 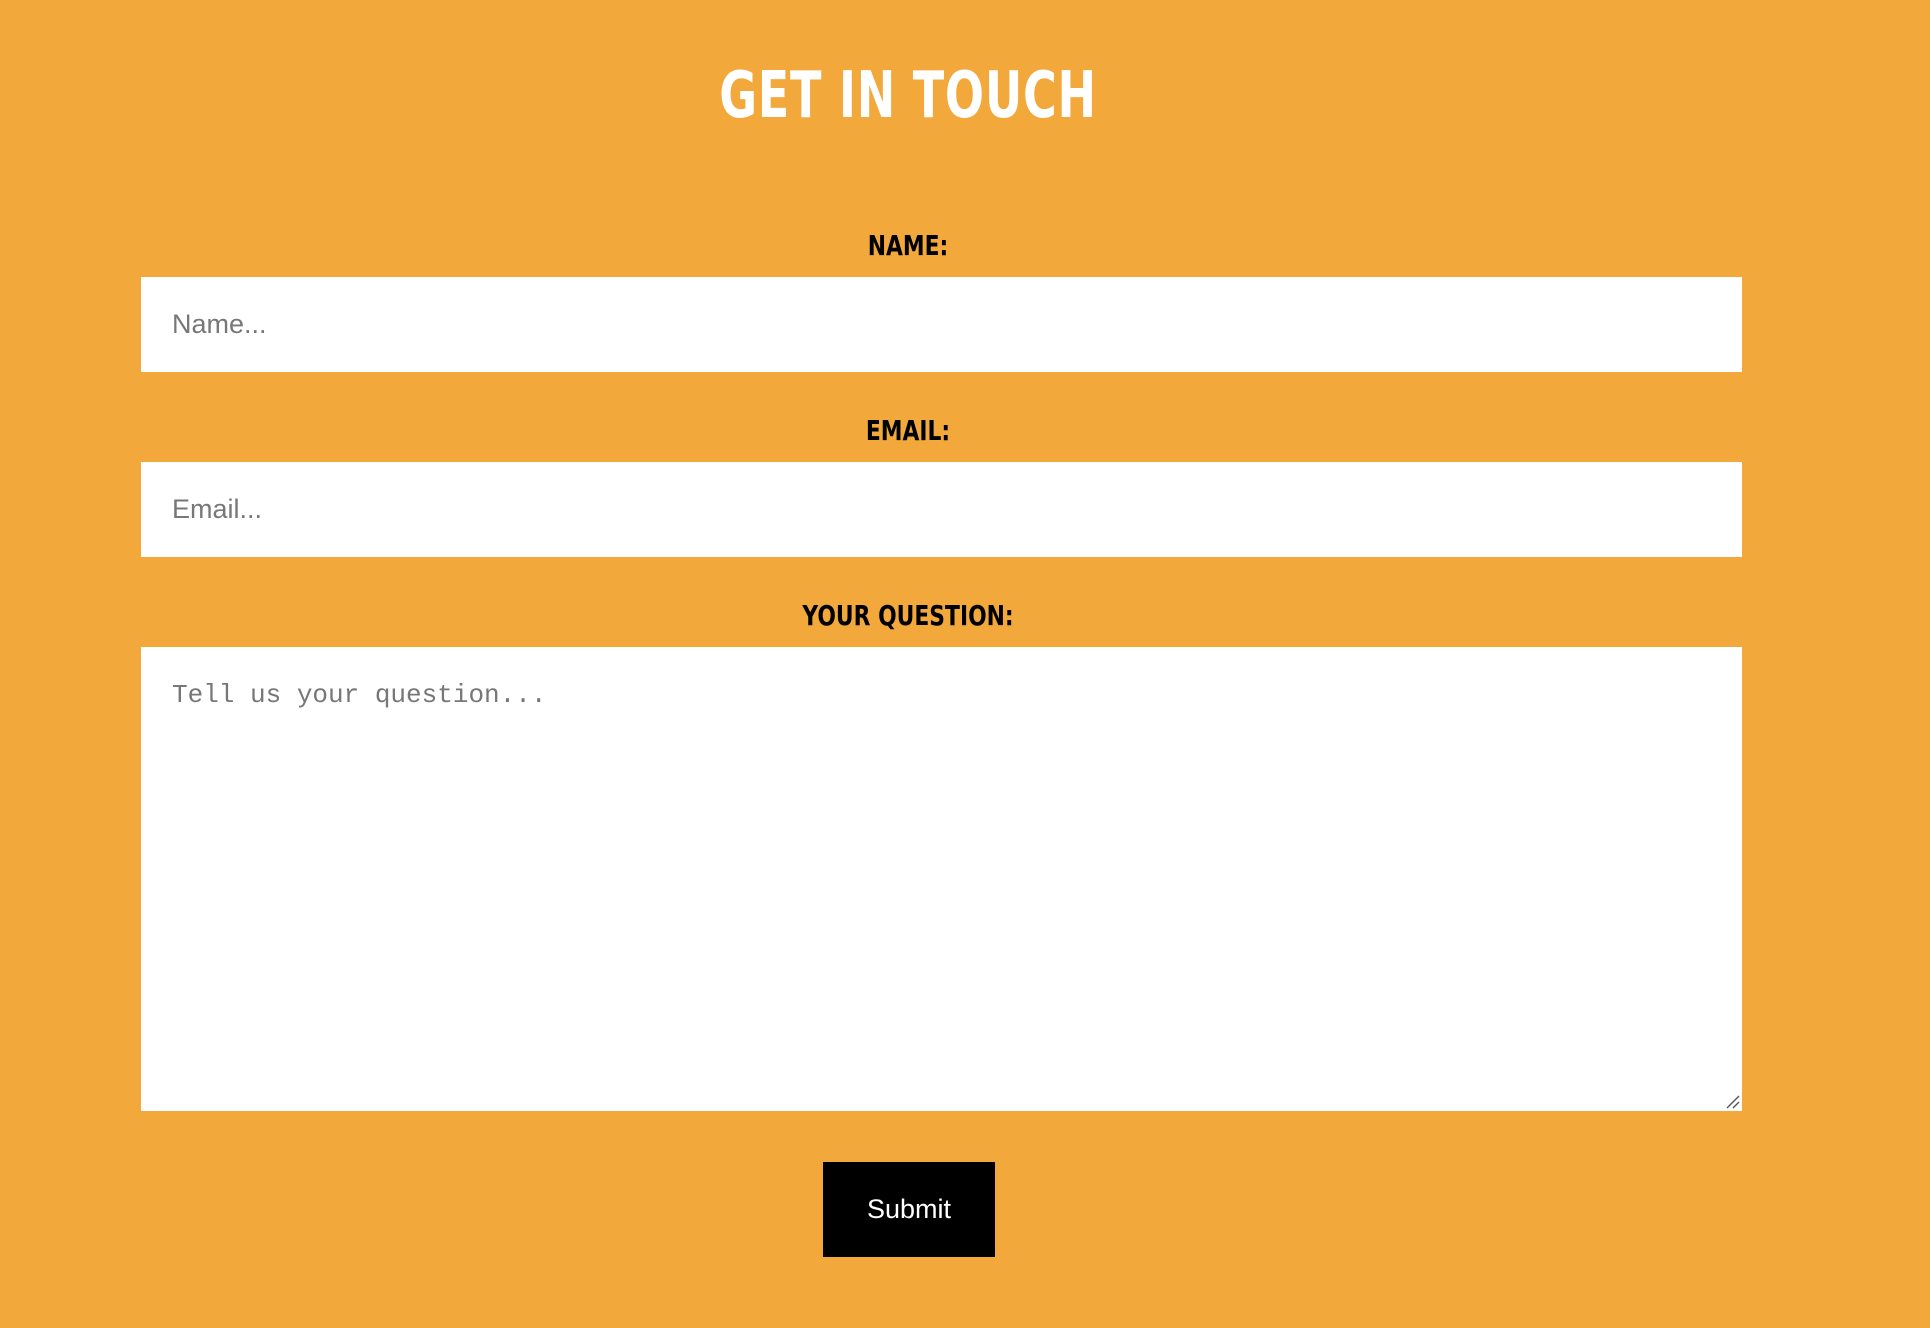 I want to click on question-label: YOUR QUESTION:, so click(x=908, y=615).